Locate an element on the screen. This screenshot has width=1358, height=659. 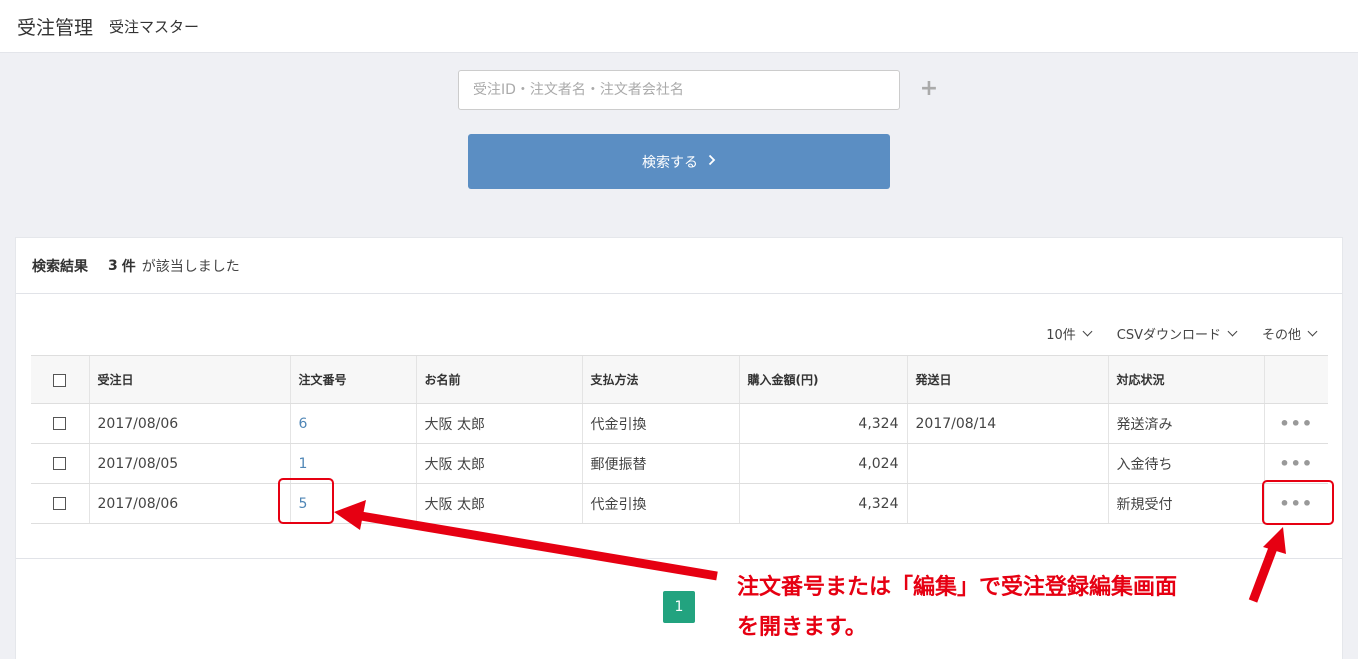
annotation-arrowhead-left is located at coordinates (350, 515).